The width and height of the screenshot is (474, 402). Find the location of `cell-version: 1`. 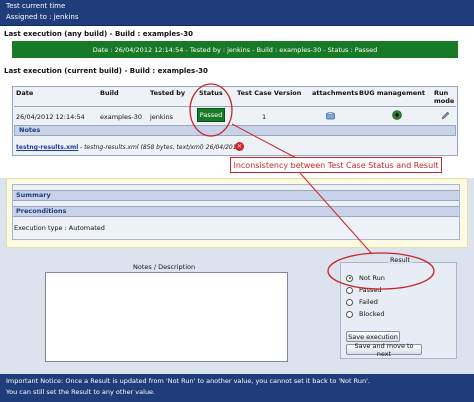

cell-version: 1 is located at coordinates (264, 117).